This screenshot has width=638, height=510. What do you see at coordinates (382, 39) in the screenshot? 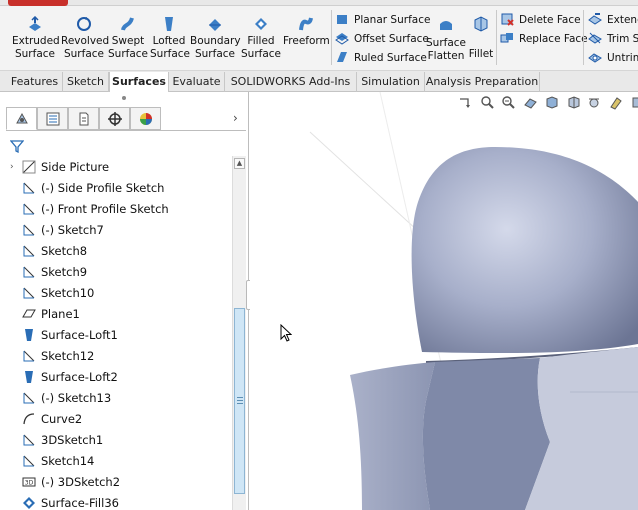
I see `offset-surface-button: Offset Surface` at bounding box center [382, 39].